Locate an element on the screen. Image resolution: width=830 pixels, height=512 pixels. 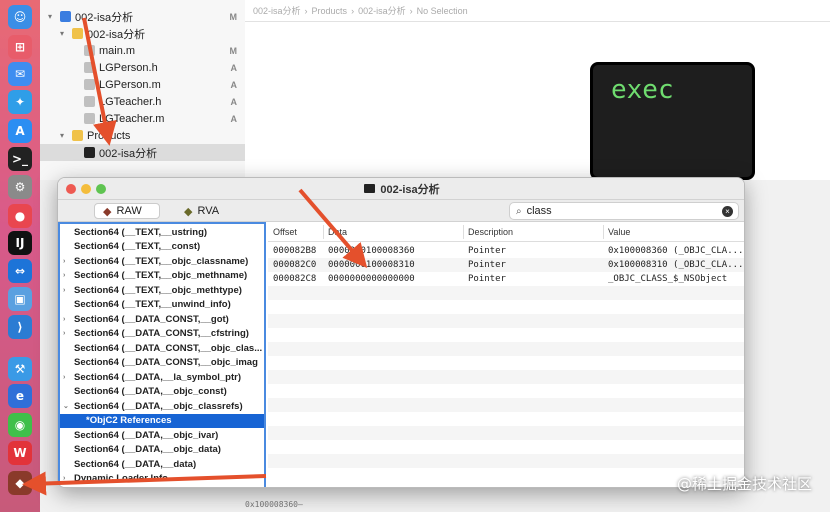
minimize-button is located at coordinates (86, 189).